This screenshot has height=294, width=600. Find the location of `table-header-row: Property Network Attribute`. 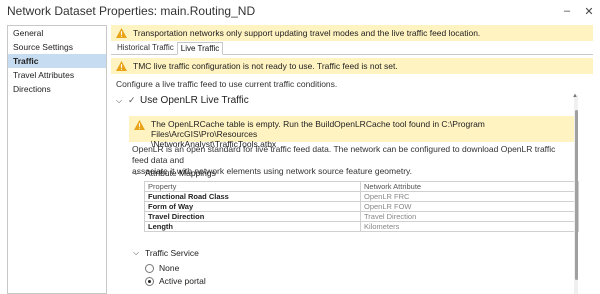

table-header-row: Property Network Attribute is located at coordinates (361, 186).